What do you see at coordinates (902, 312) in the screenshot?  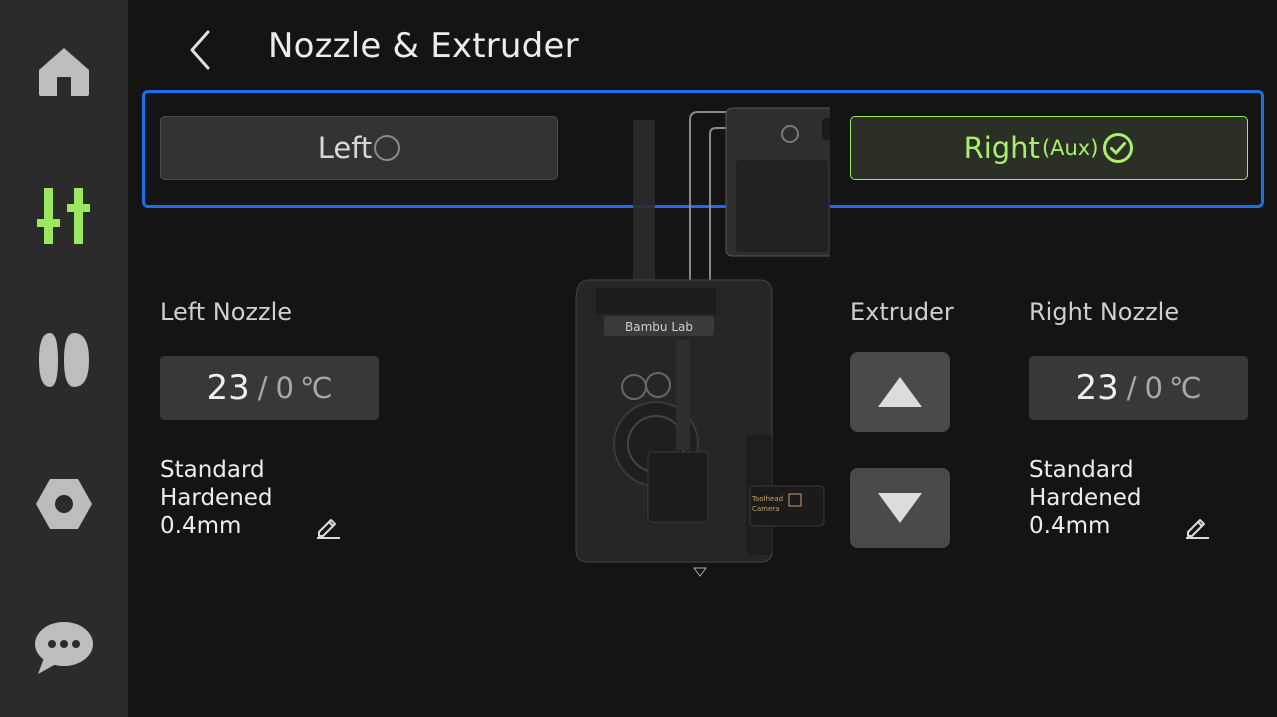 I see `extruder-title: Extruder` at bounding box center [902, 312].